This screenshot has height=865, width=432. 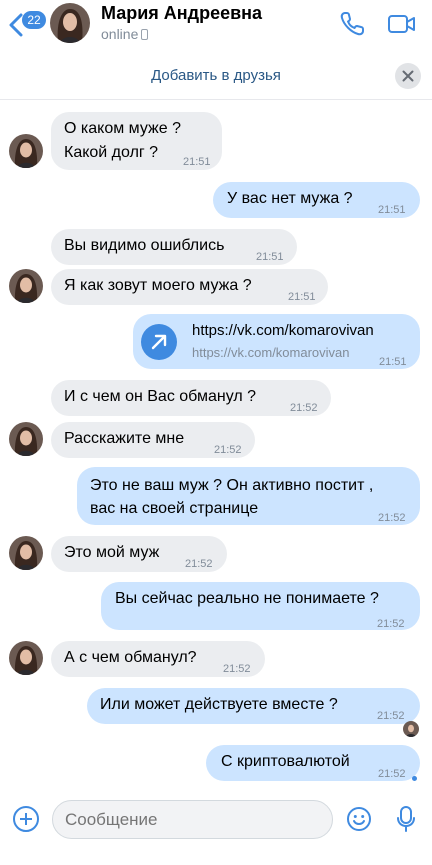 What do you see at coordinates (130, 657) in the screenshot?
I see `message-text: А с чем обманул?` at bounding box center [130, 657].